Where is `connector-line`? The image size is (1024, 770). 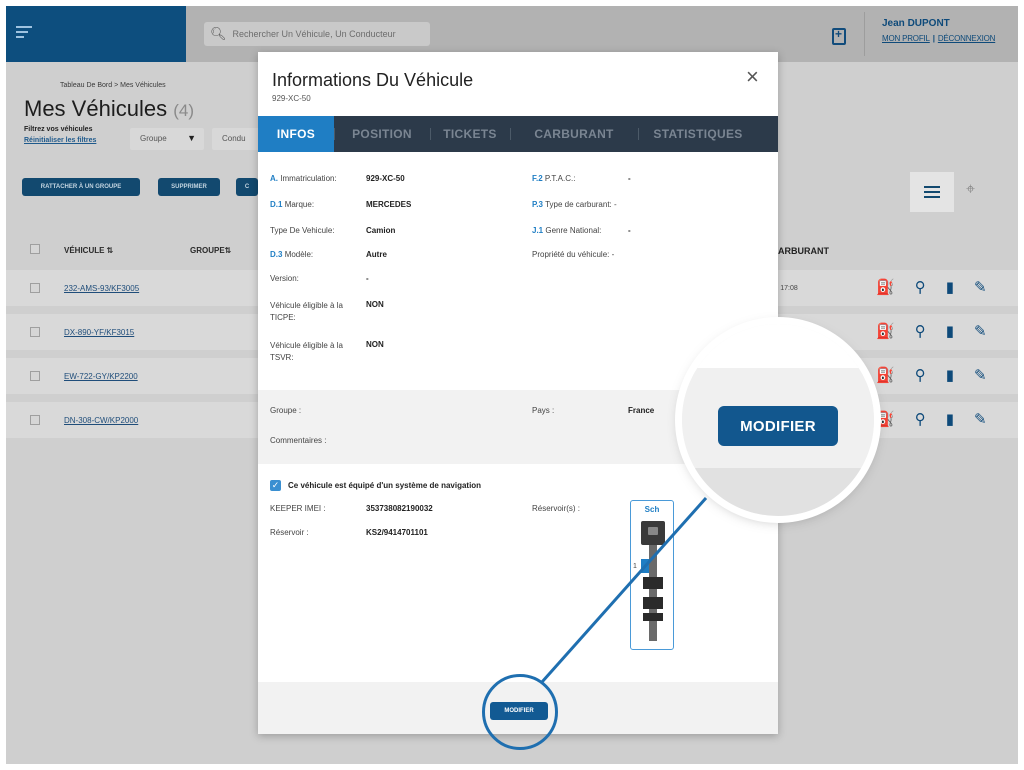
connector-line is located at coordinates (624, 590).